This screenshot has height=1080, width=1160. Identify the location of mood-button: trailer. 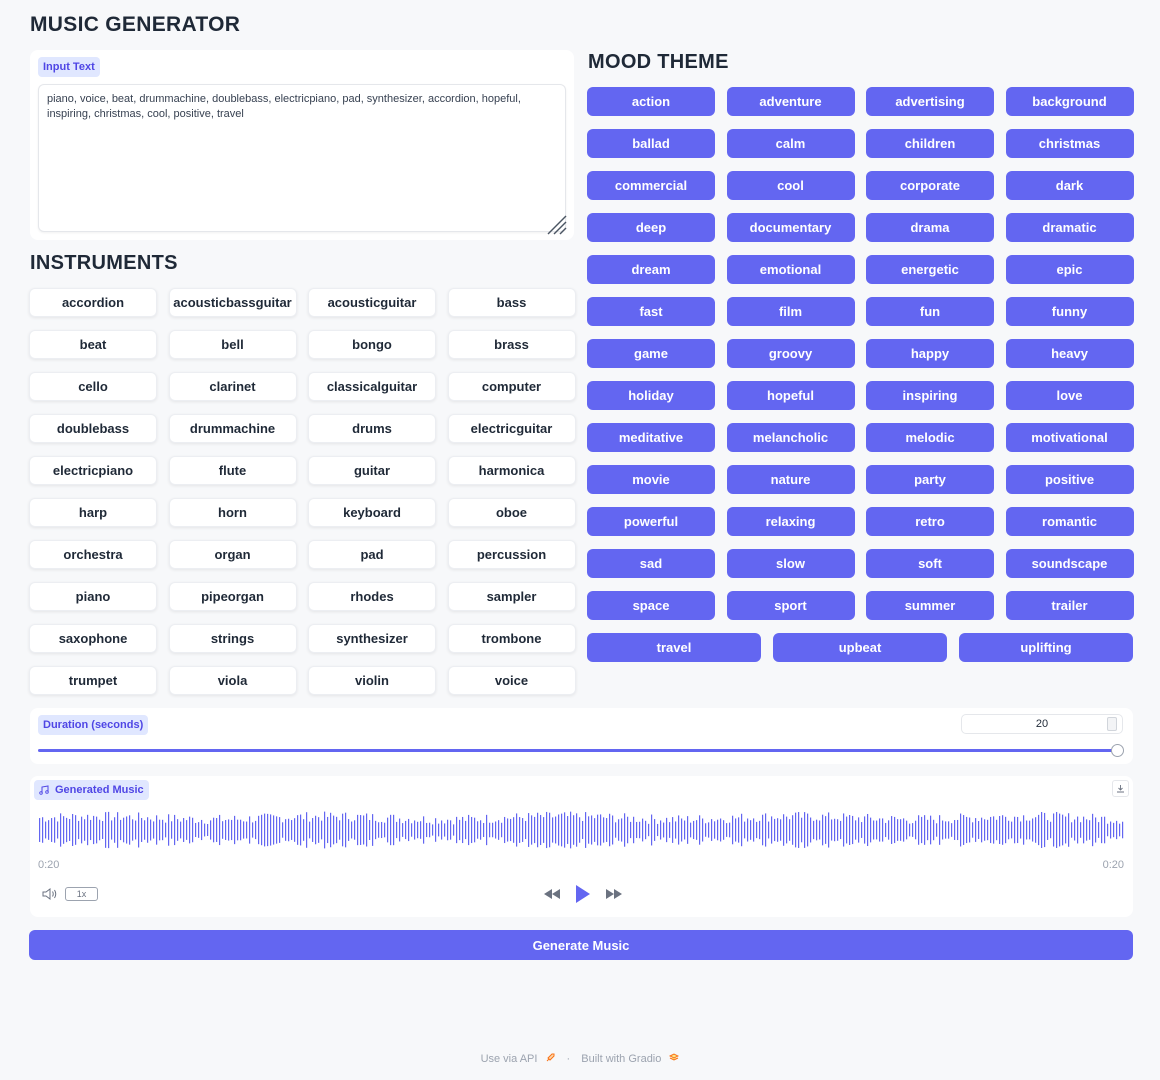
(1069, 605).